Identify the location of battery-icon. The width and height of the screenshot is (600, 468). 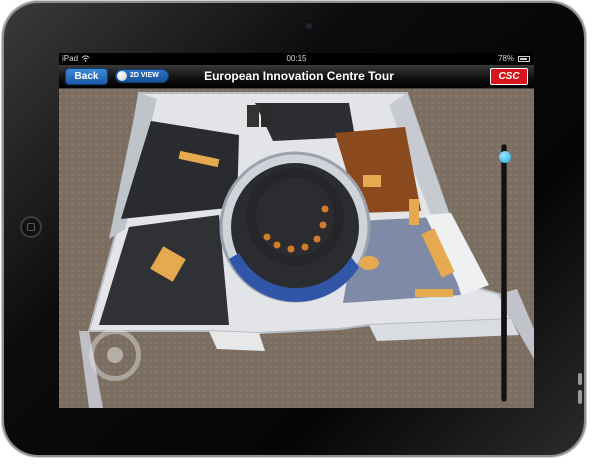
(524, 59).